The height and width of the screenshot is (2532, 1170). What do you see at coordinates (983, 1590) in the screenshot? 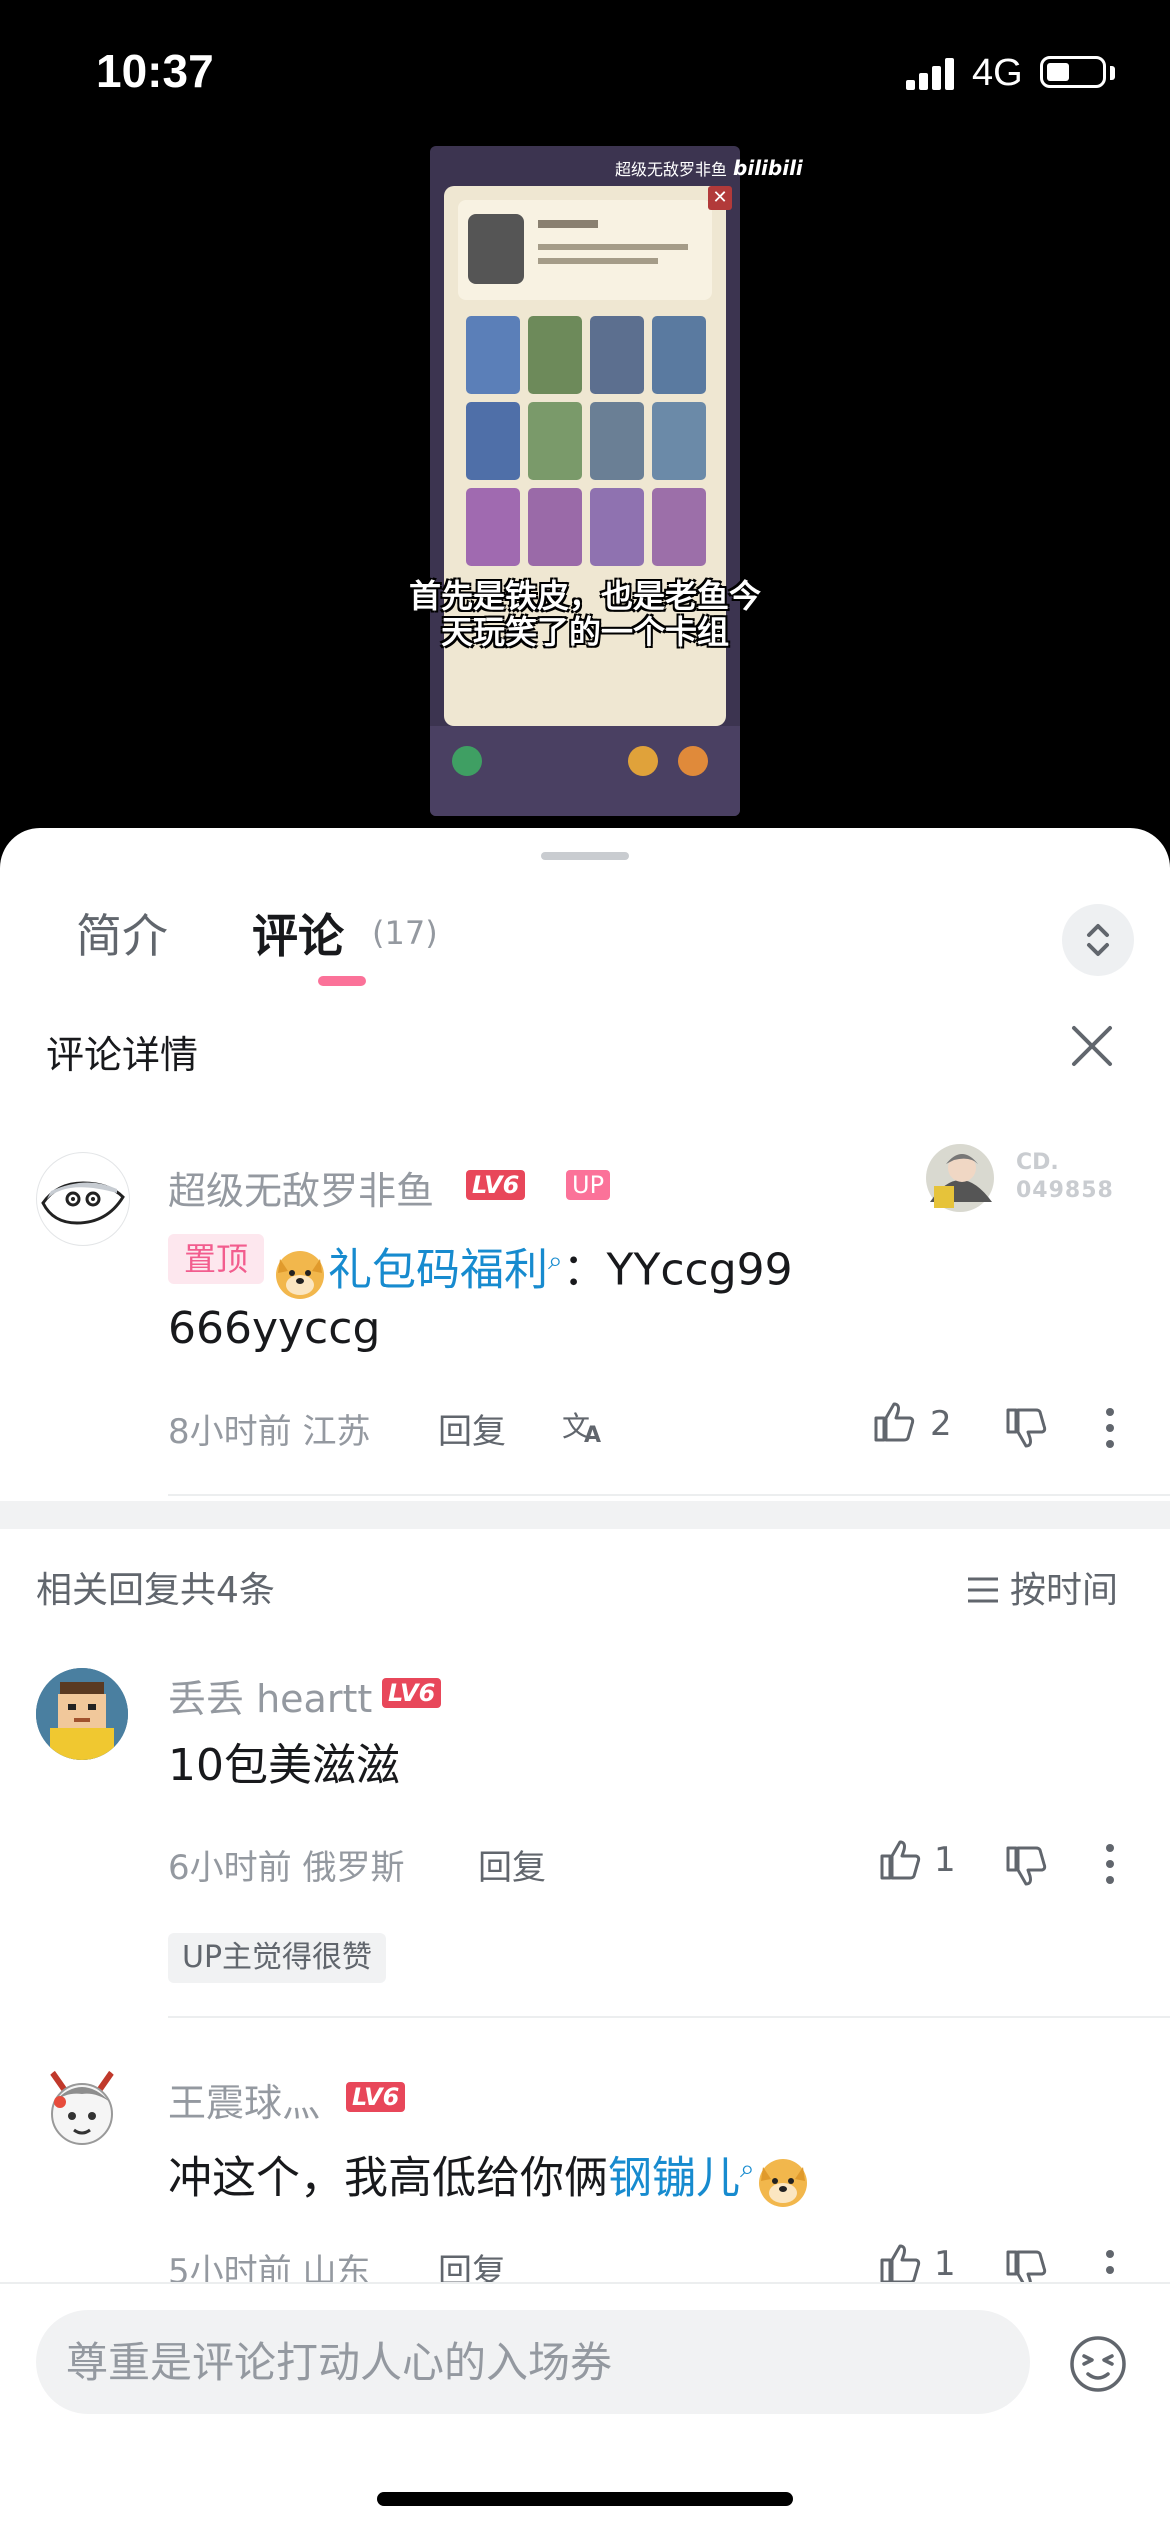
I see `list-icon` at bounding box center [983, 1590].